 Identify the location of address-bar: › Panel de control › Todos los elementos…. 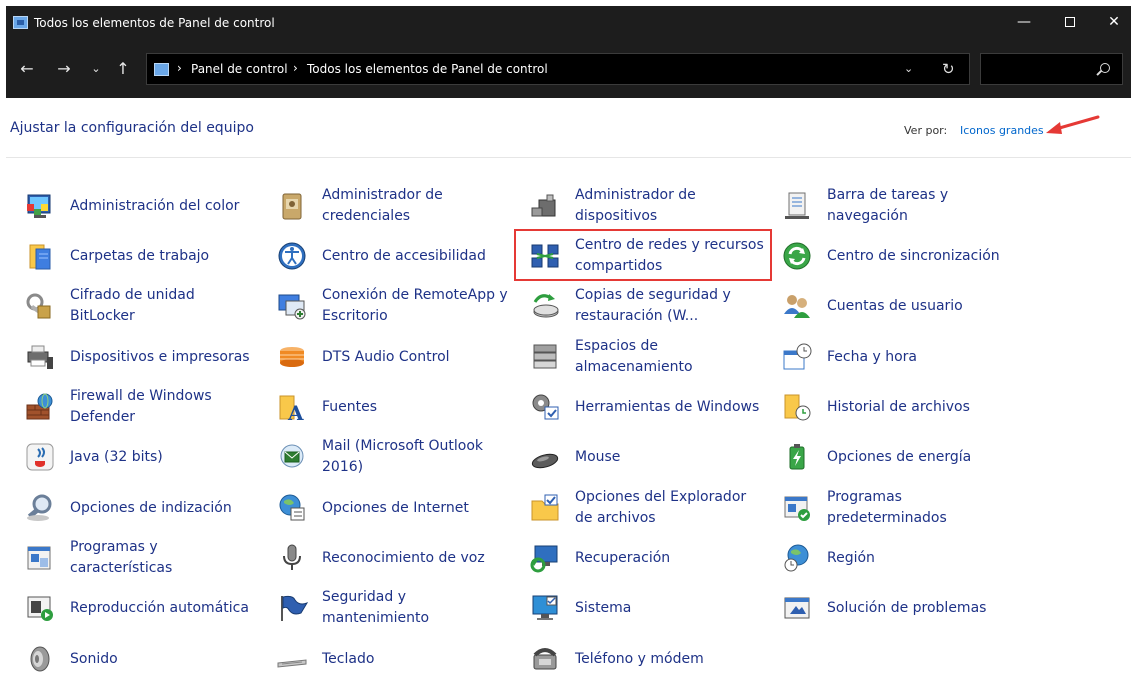
(558, 69).